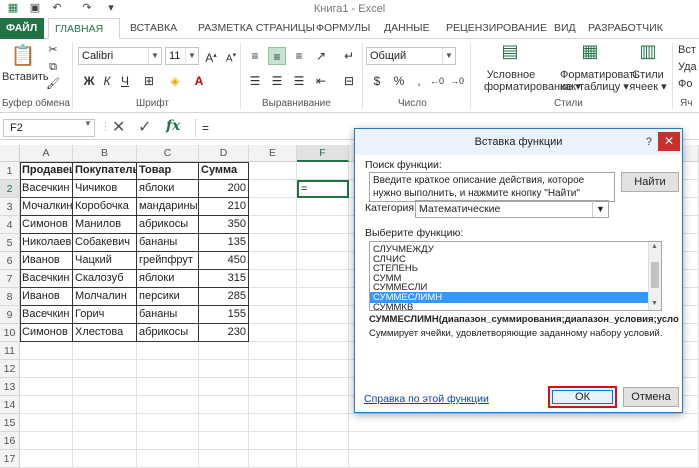  Describe the element at coordinates (224, 315) in the screenshot. I see `data-cell: 155` at that location.